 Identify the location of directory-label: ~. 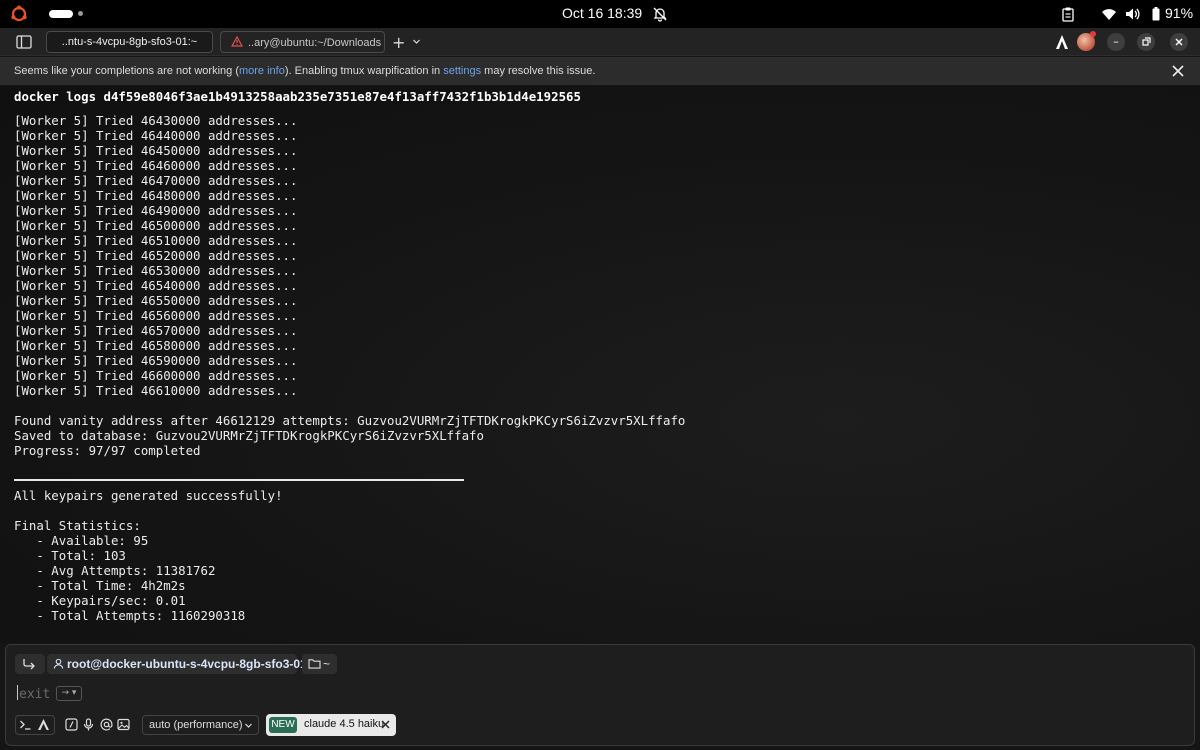
(327, 664).